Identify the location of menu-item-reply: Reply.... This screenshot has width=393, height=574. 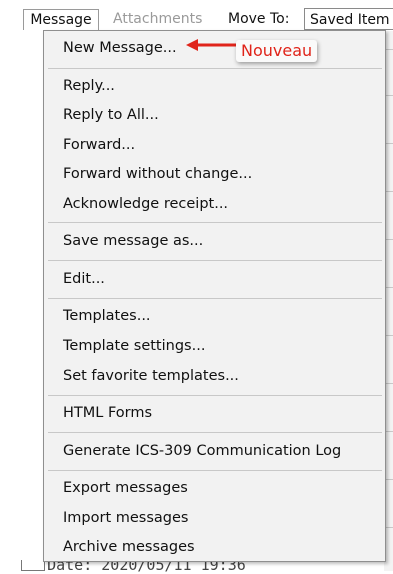
(89, 86).